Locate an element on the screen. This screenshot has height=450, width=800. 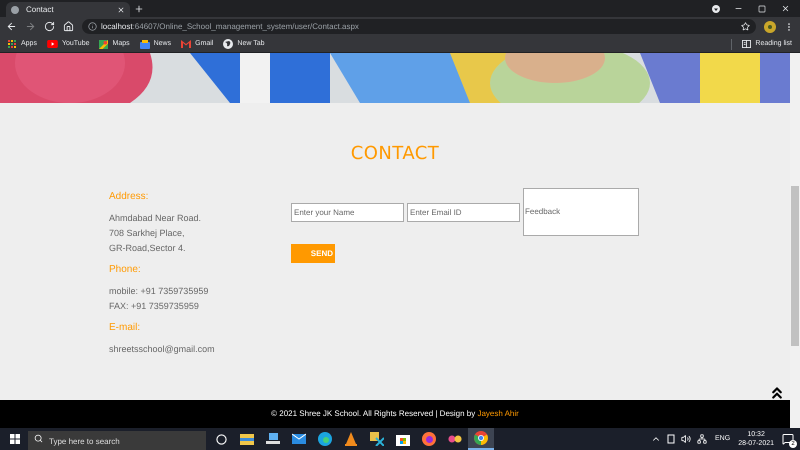
new-tab-icon is located at coordinates (139, 9).